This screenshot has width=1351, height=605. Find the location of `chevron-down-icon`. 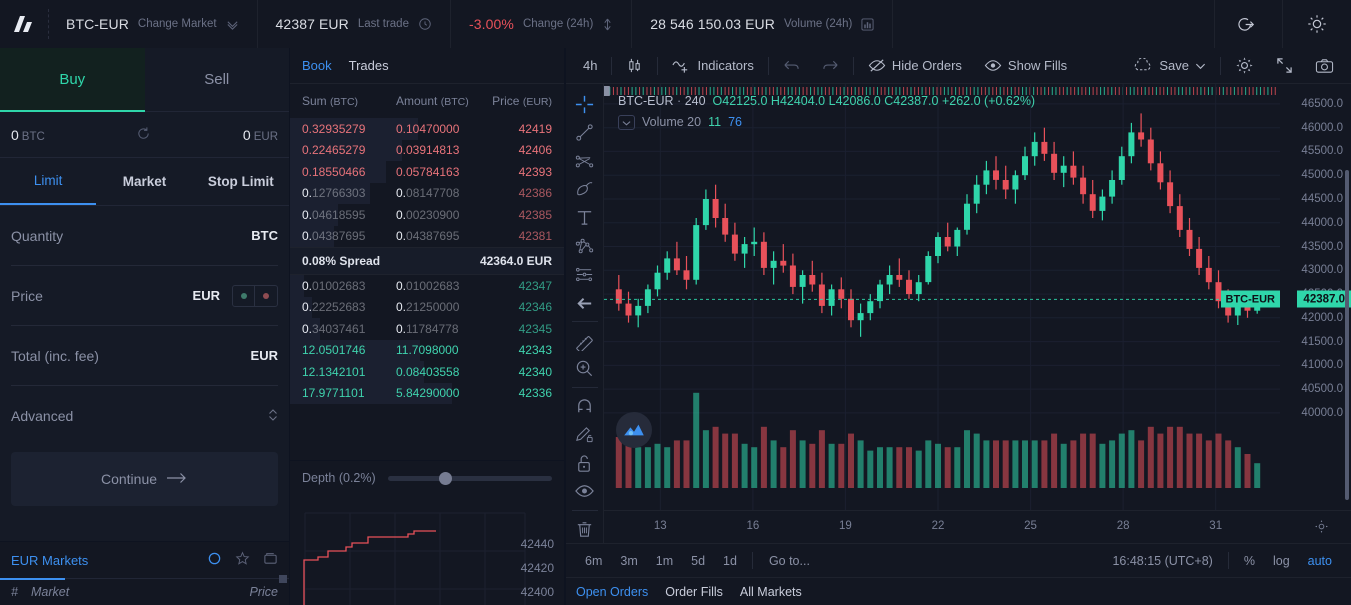

chevron-down-icon is located at coordinates (626, 122).